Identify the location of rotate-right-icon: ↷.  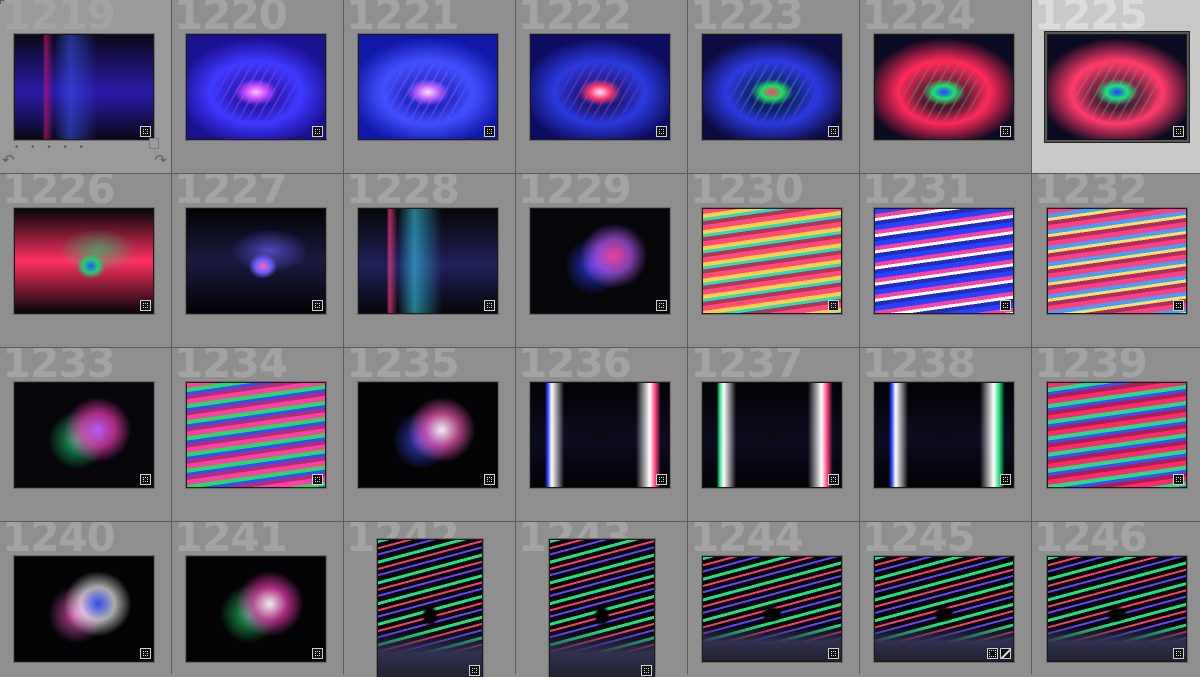
(160, 160).